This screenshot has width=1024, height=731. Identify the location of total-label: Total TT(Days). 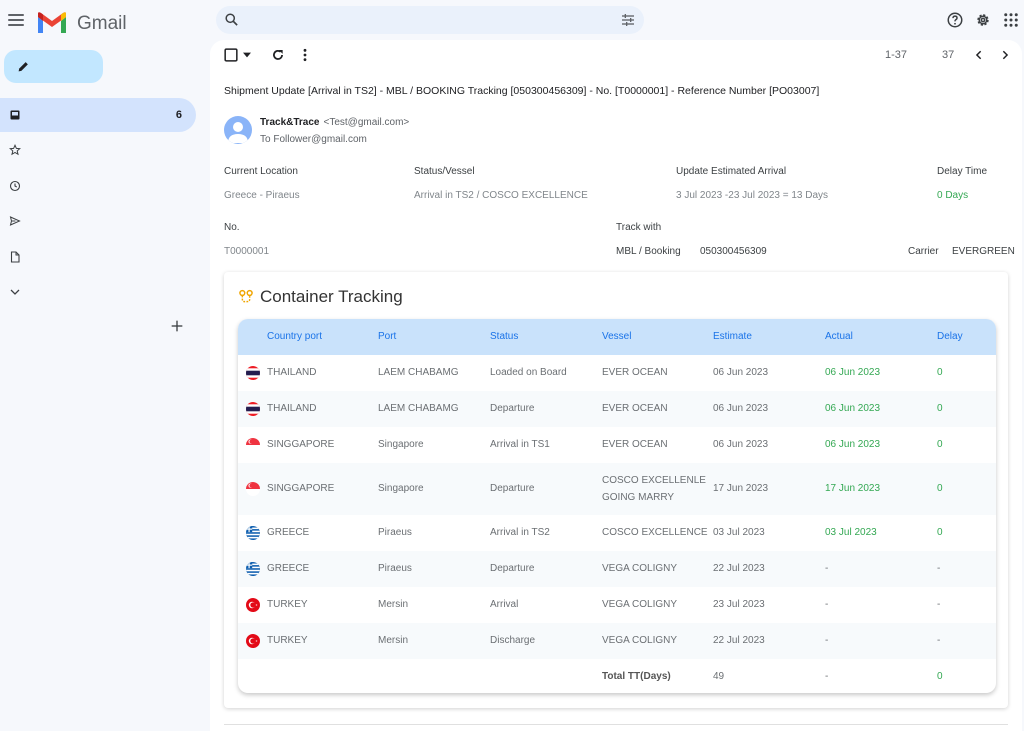
(636, 676).